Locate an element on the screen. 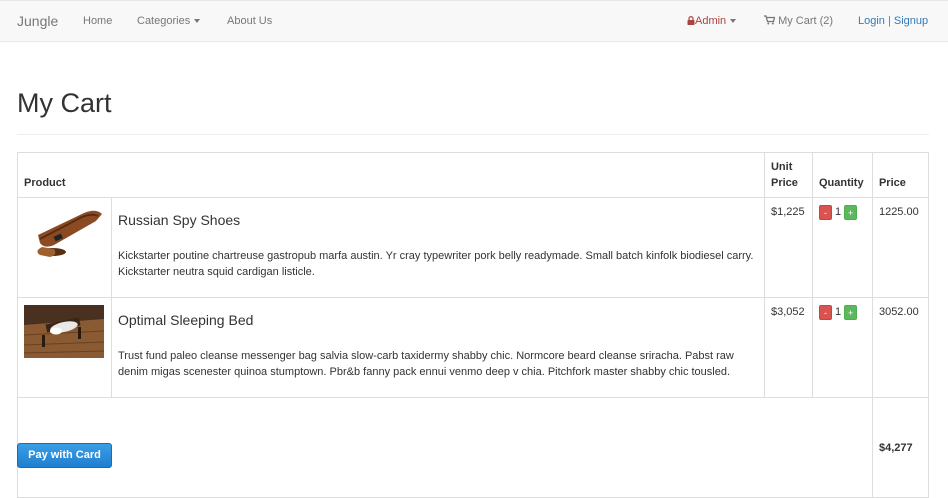  lock-icon is located at coordinates (691, 20).